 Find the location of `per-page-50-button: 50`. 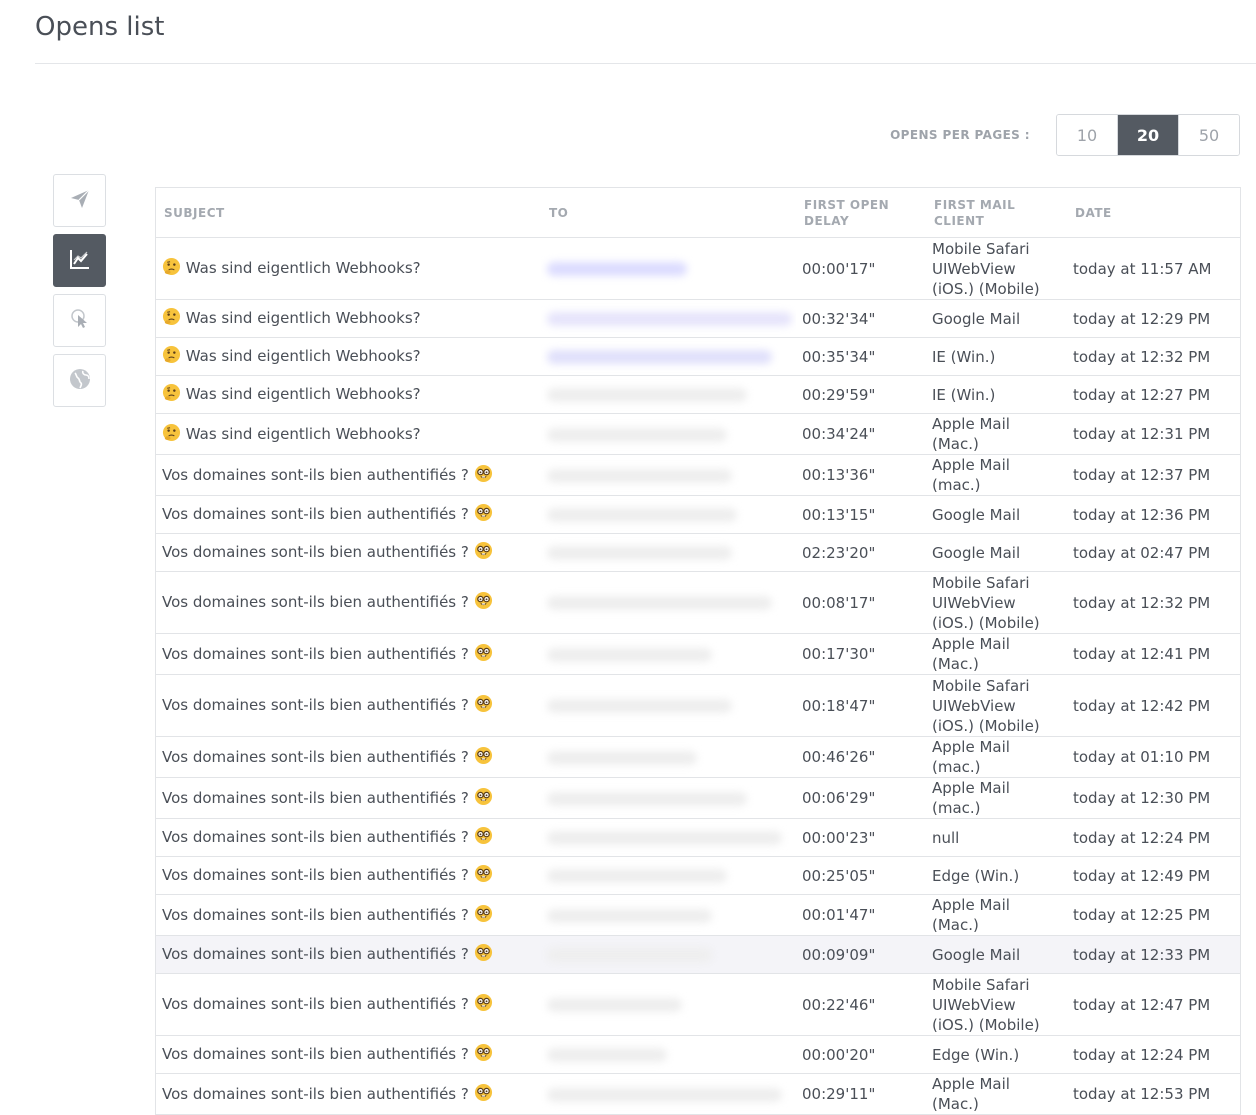

per-page-50-button: 50 is located at coordinates (1209, 135).